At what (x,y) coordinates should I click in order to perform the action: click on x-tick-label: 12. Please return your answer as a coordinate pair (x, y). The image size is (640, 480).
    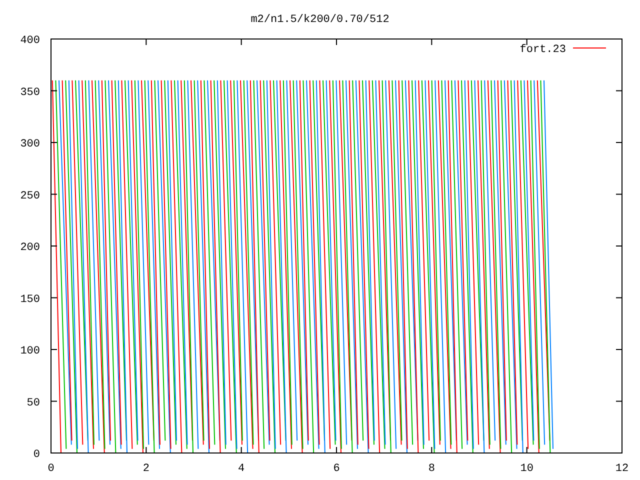
    Looking at the image, I should click on (622, 469).